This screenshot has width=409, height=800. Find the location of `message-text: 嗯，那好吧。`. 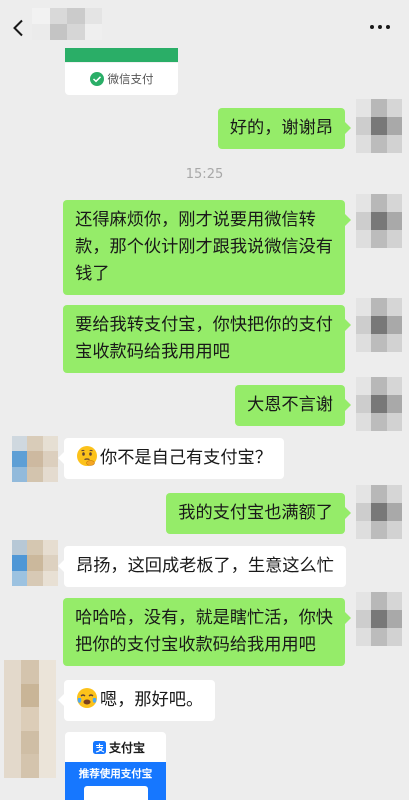

message-text: 嗯，那好吧。 is located at coordinates (152, 700).